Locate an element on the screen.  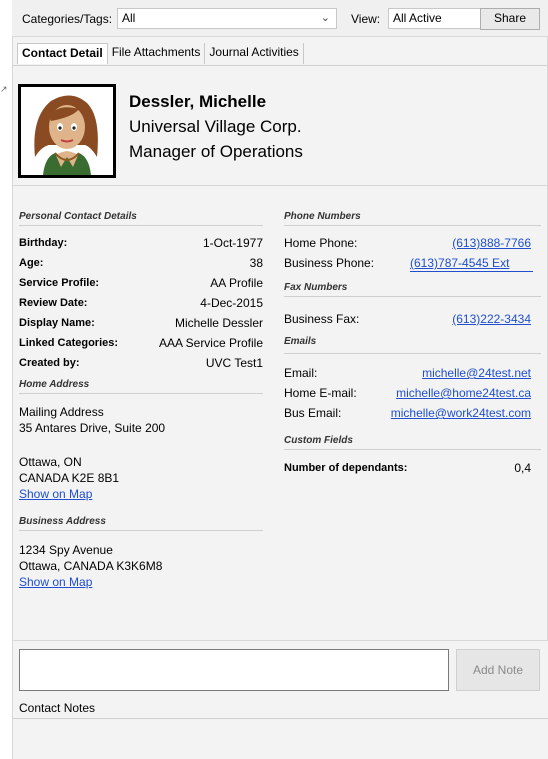
contact-company: Universal Village Corp. is located at coordinates (215, 126).